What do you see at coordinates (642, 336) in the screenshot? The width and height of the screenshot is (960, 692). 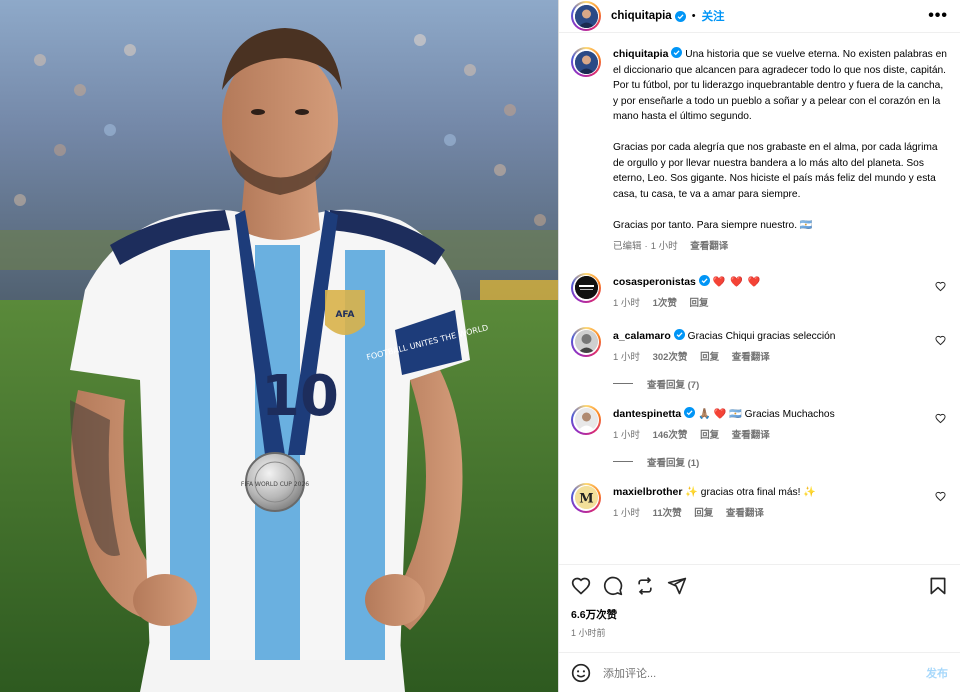 I see `commenter-username: a_calamaro` at bounding box center [642, 336].